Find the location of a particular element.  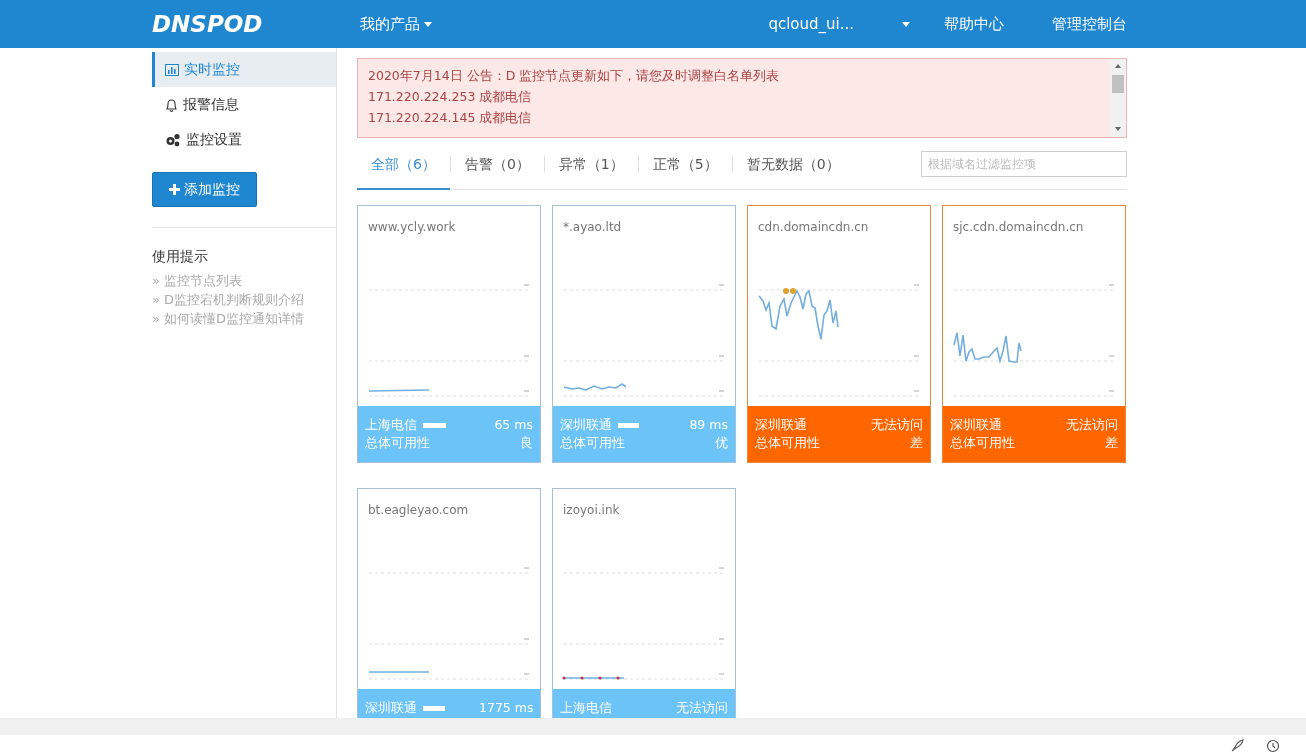

notice-line: 171.220.224.253 成都电信 is located at coordinates (450, 97).